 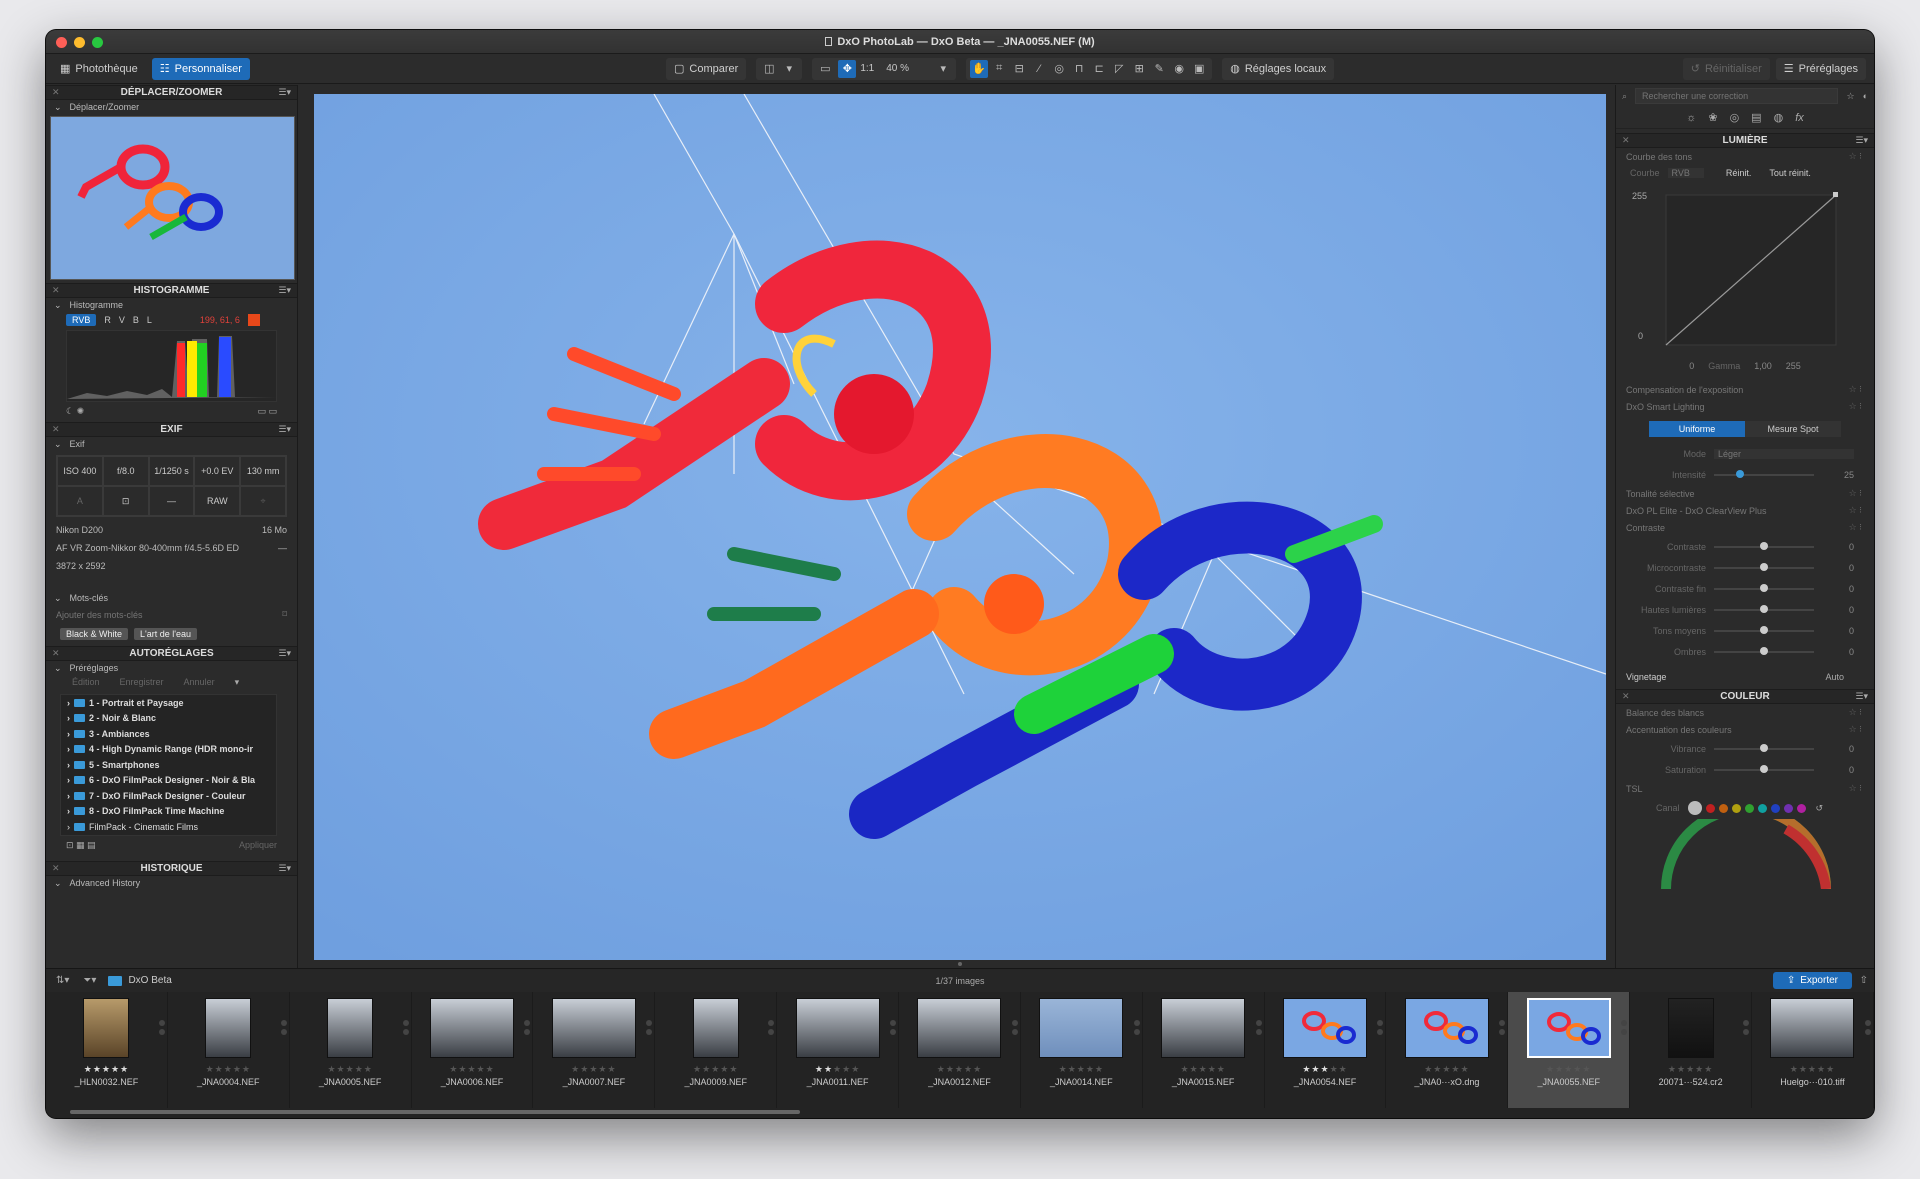 What do you see at coordinates (1059, 69) in the screenshot?
I see `redeye-icon: ◎` at bounding box center [1059, 69].